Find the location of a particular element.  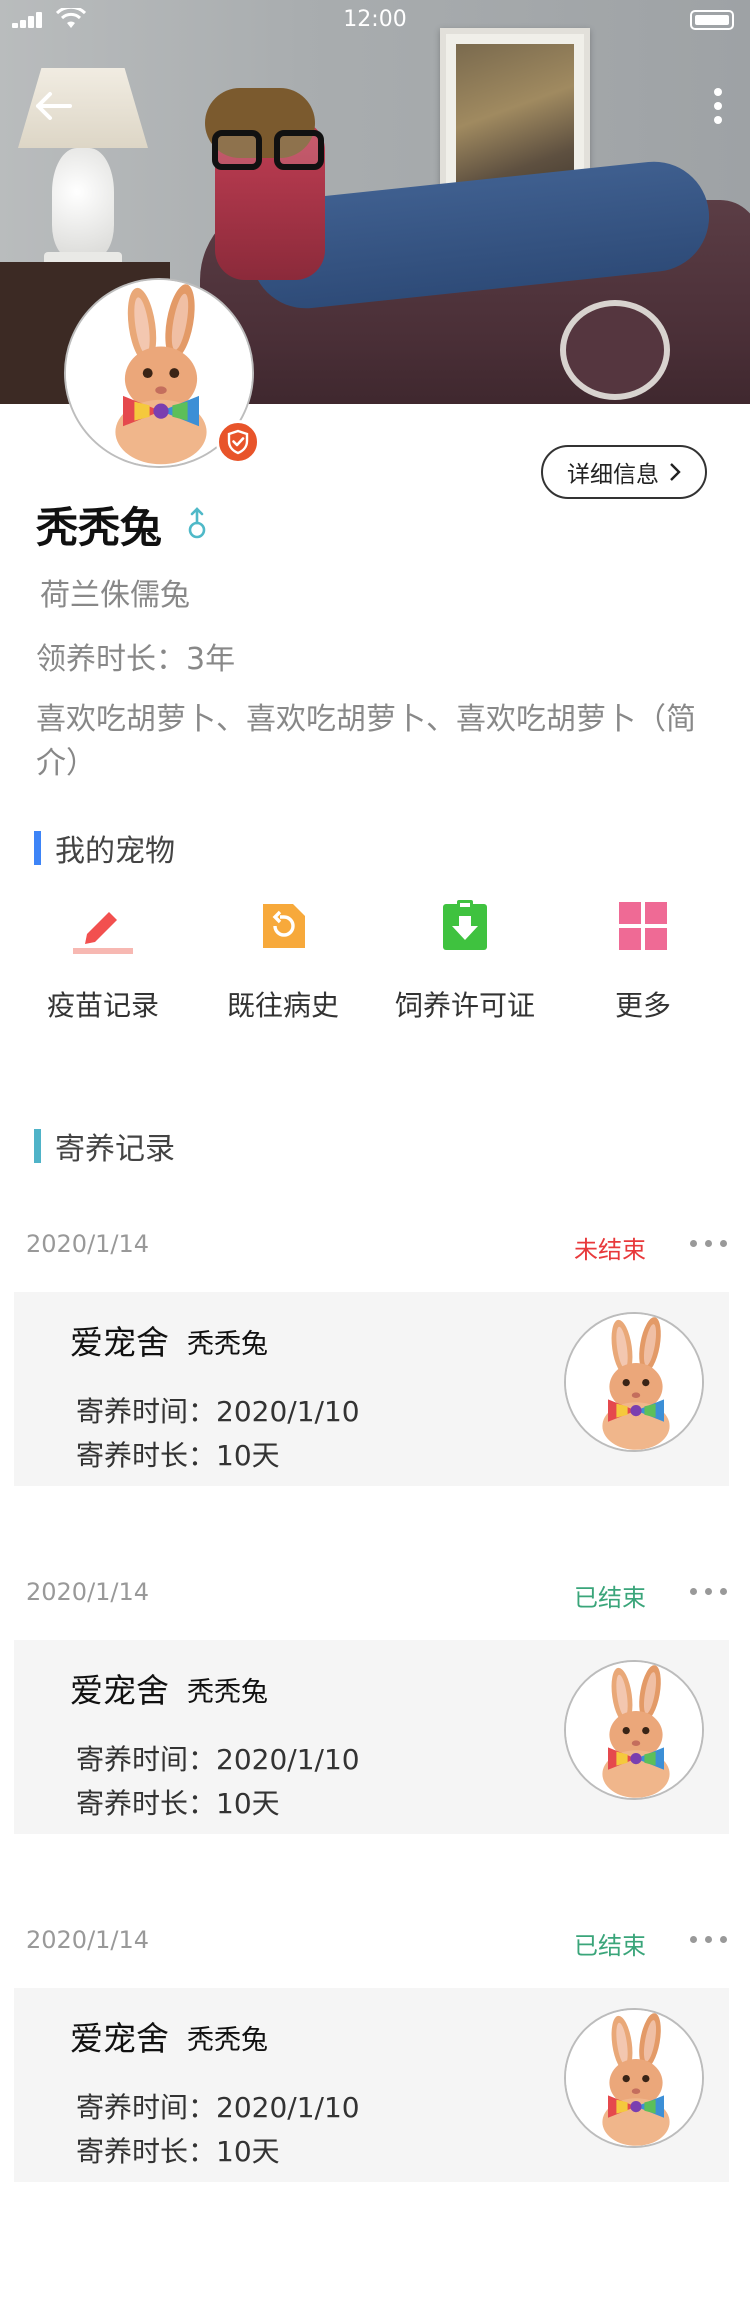

detail-info-button: 详细信息 is located at coordinates (624, 472).